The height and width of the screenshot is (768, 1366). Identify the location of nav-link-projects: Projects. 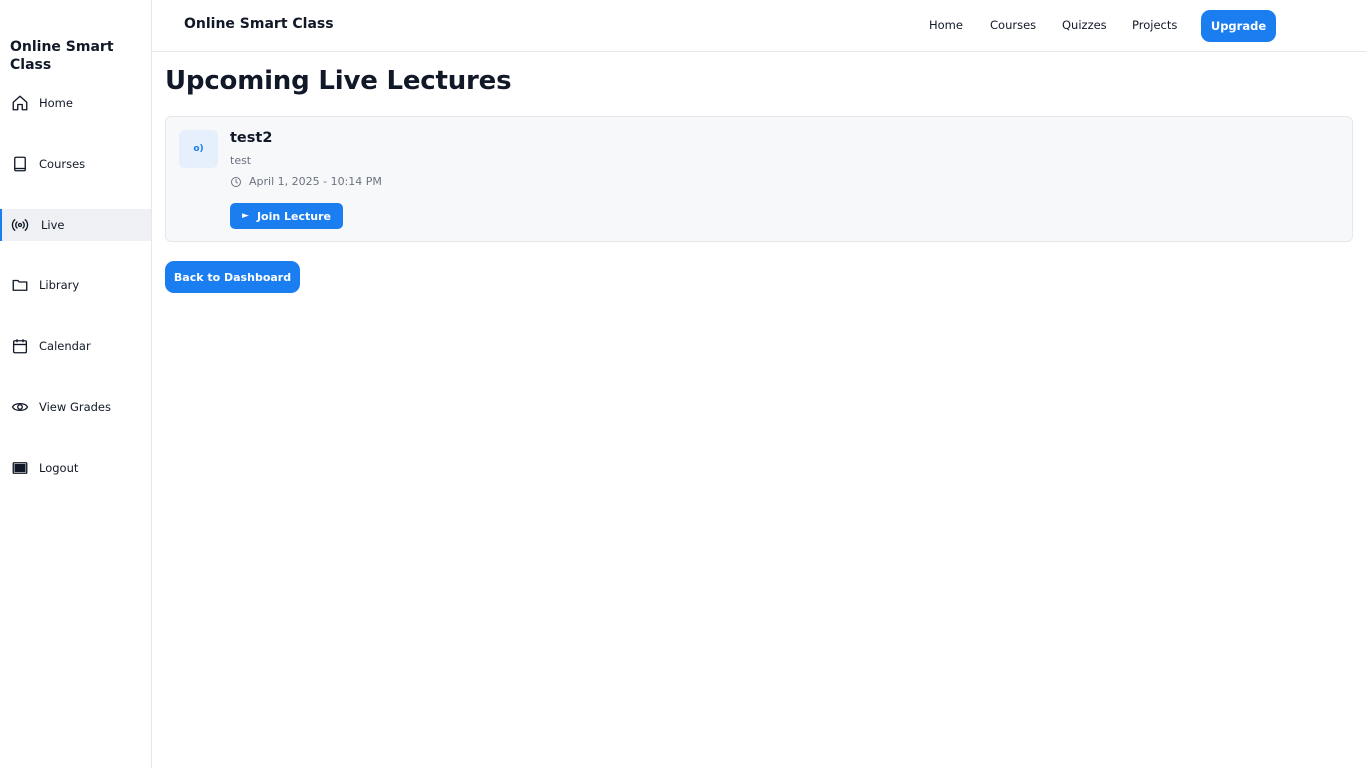
(1154, 25).